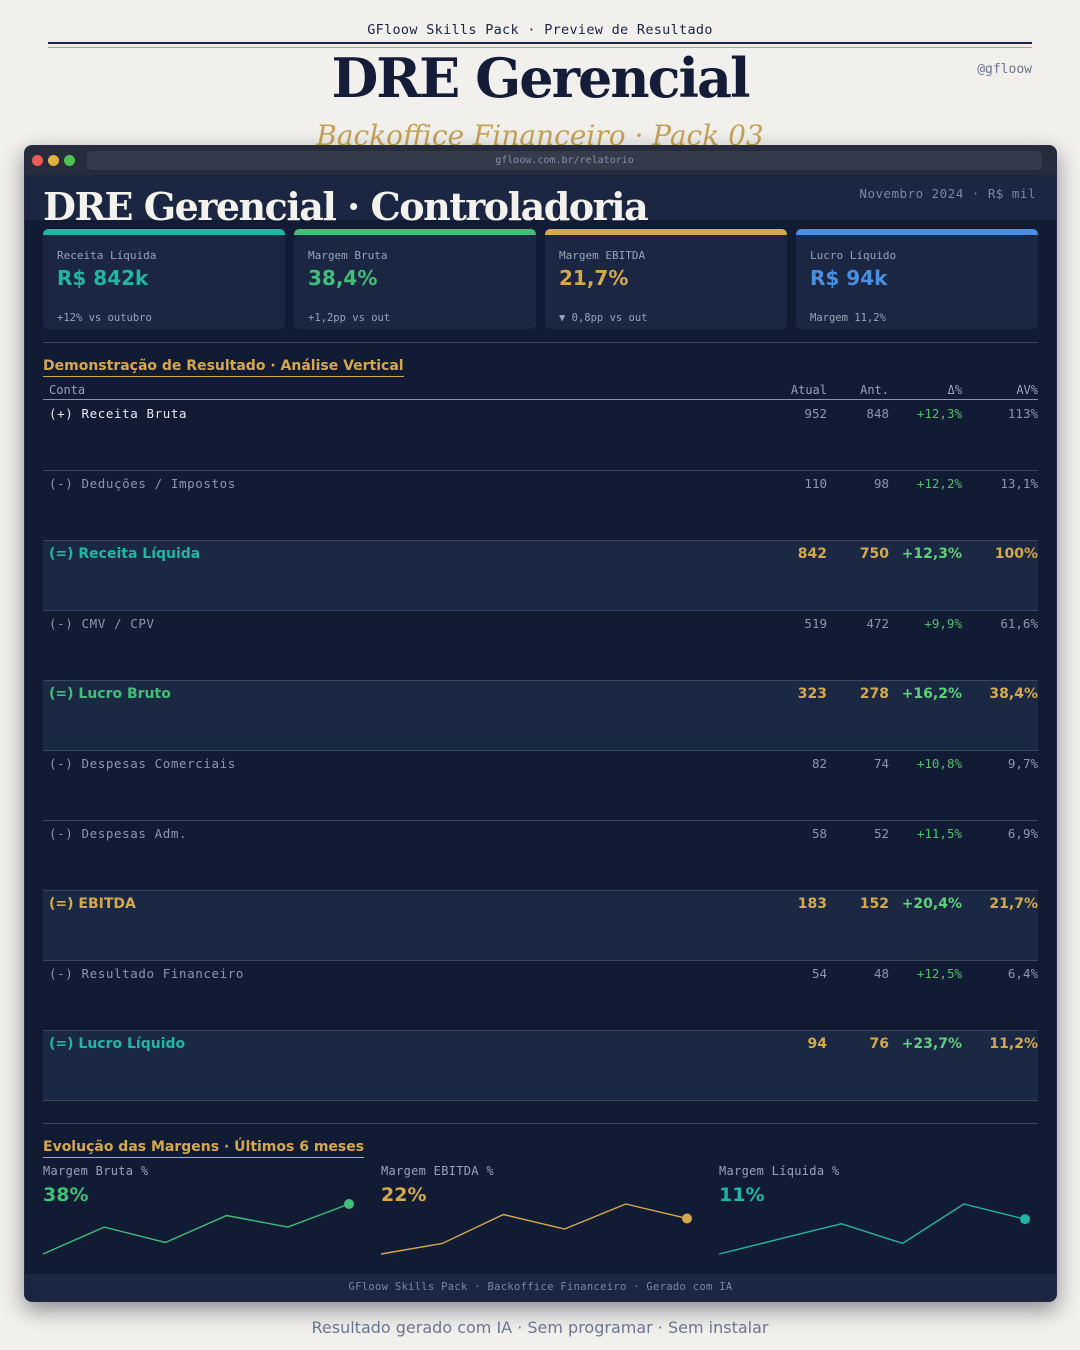 Image resolution: width=1080 pixels, height=1350 pixels. I want to click on row-account-name: (=) Lucro Líquido, so click(117, 1044).